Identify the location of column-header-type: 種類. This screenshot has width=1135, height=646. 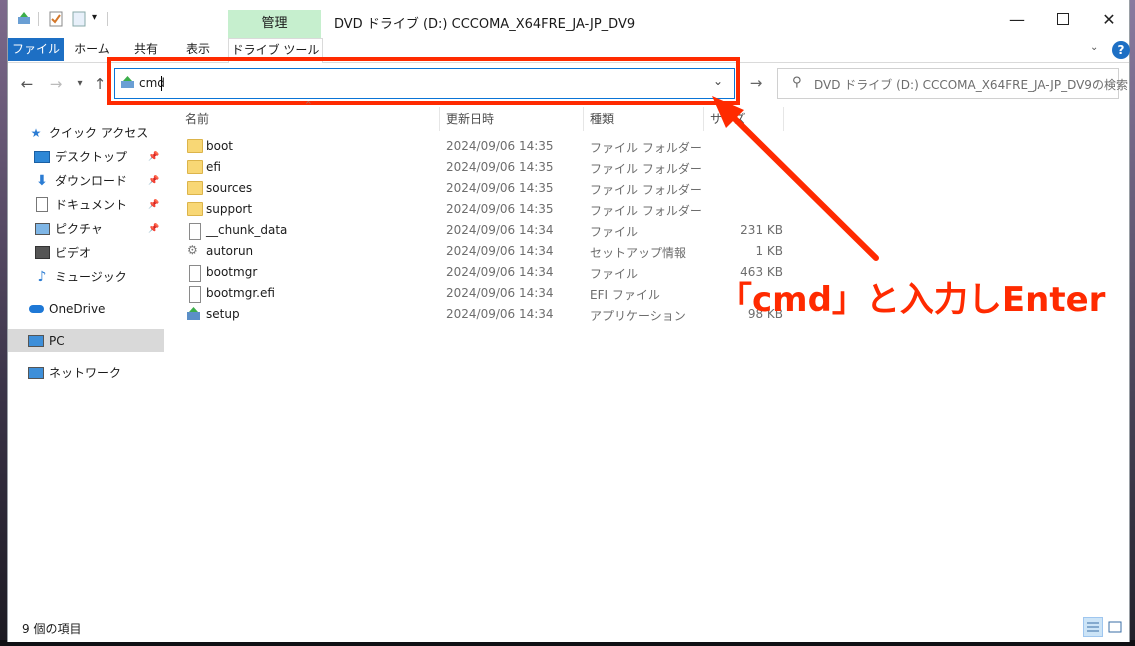
(602, 119).